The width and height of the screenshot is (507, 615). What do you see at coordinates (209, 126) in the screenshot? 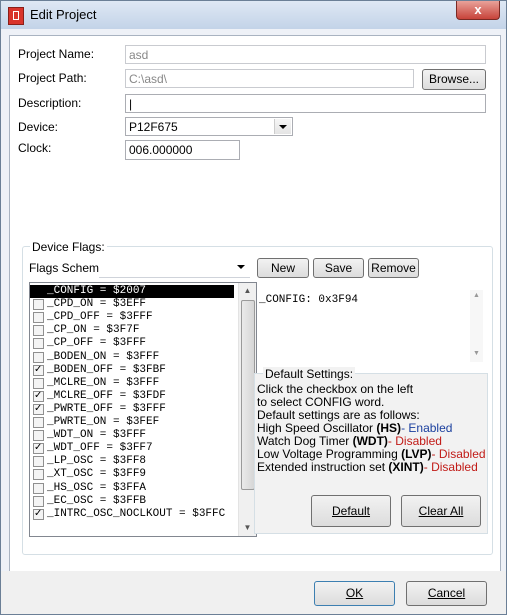
I see `device-select: P12F675` at bounding box center [209, 126].